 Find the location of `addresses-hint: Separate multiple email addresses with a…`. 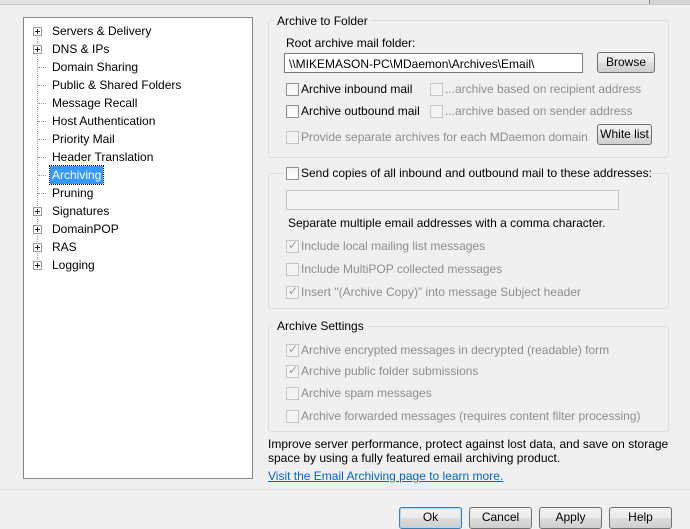

addresses-hint: Separate multiple email addresses with a… is located at coordinates (447, 223).